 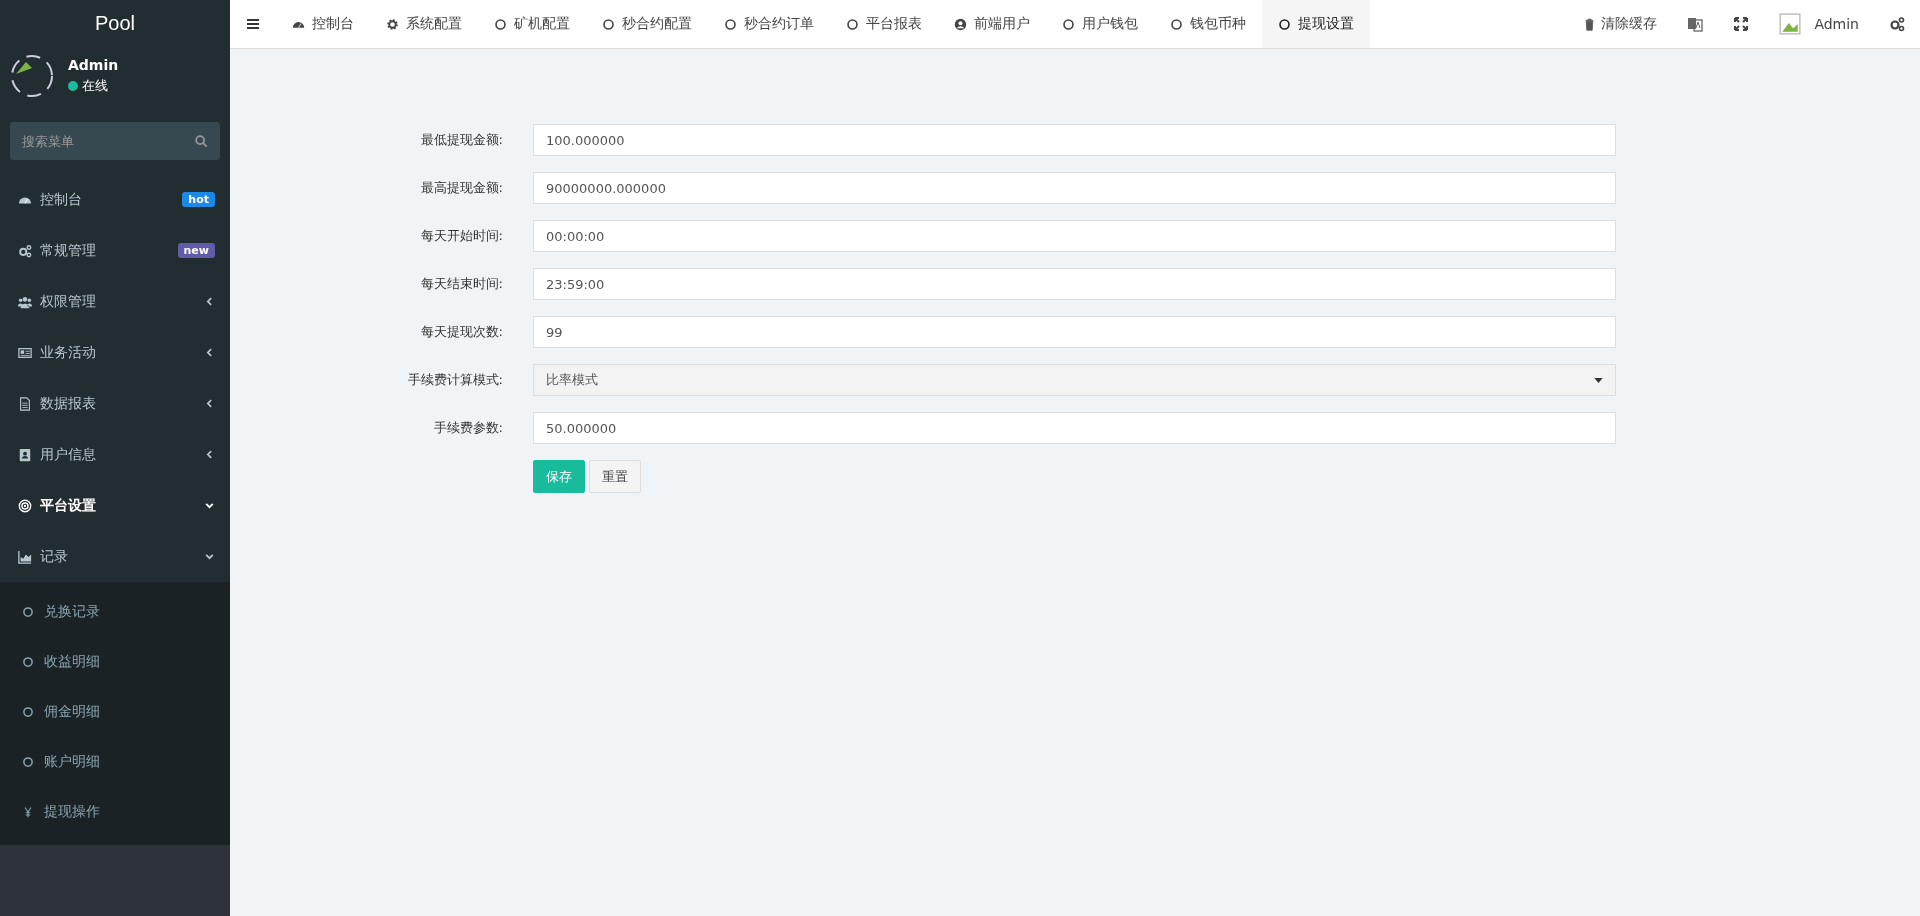 What do you see at coordinates (25, 352) in the screenshot?
I see `newspaper-icon` at bounding box center [25, 352].